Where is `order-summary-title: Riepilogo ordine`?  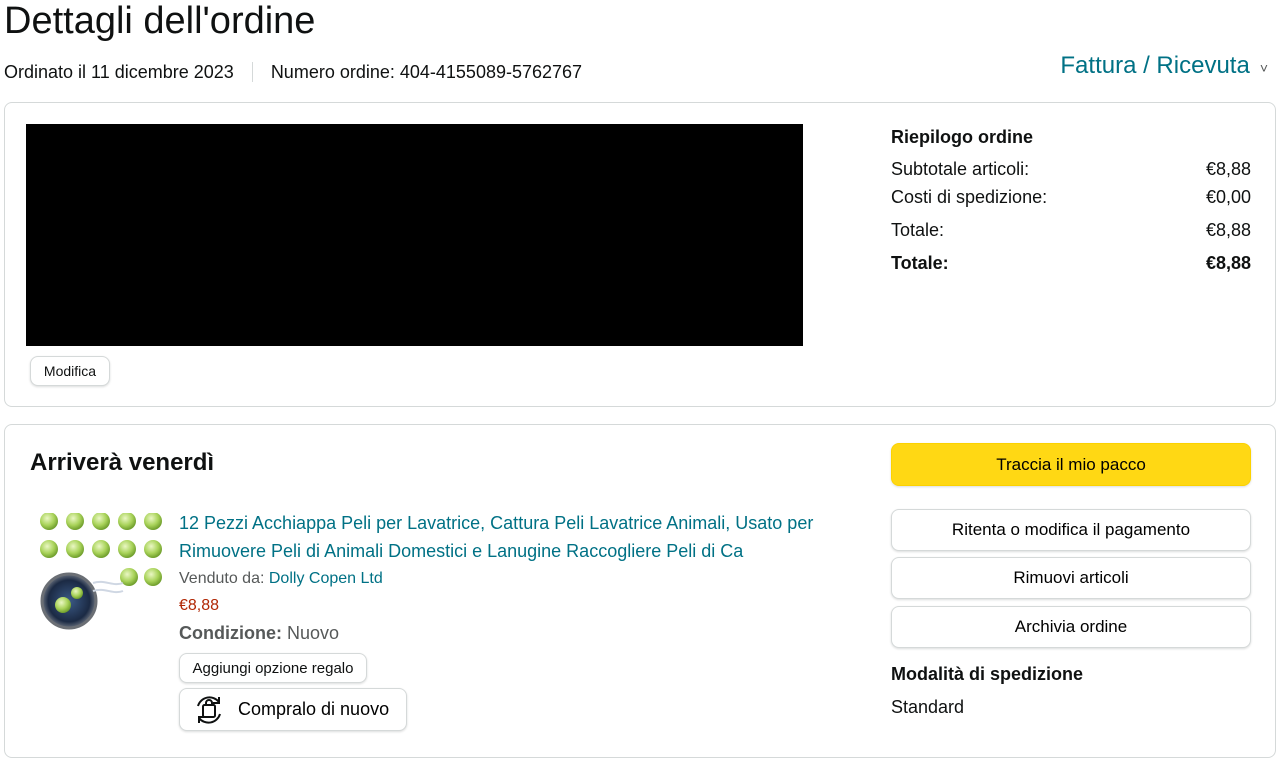
order-summary-title: Riepilogo ordine is located at coordinates (962, 137).